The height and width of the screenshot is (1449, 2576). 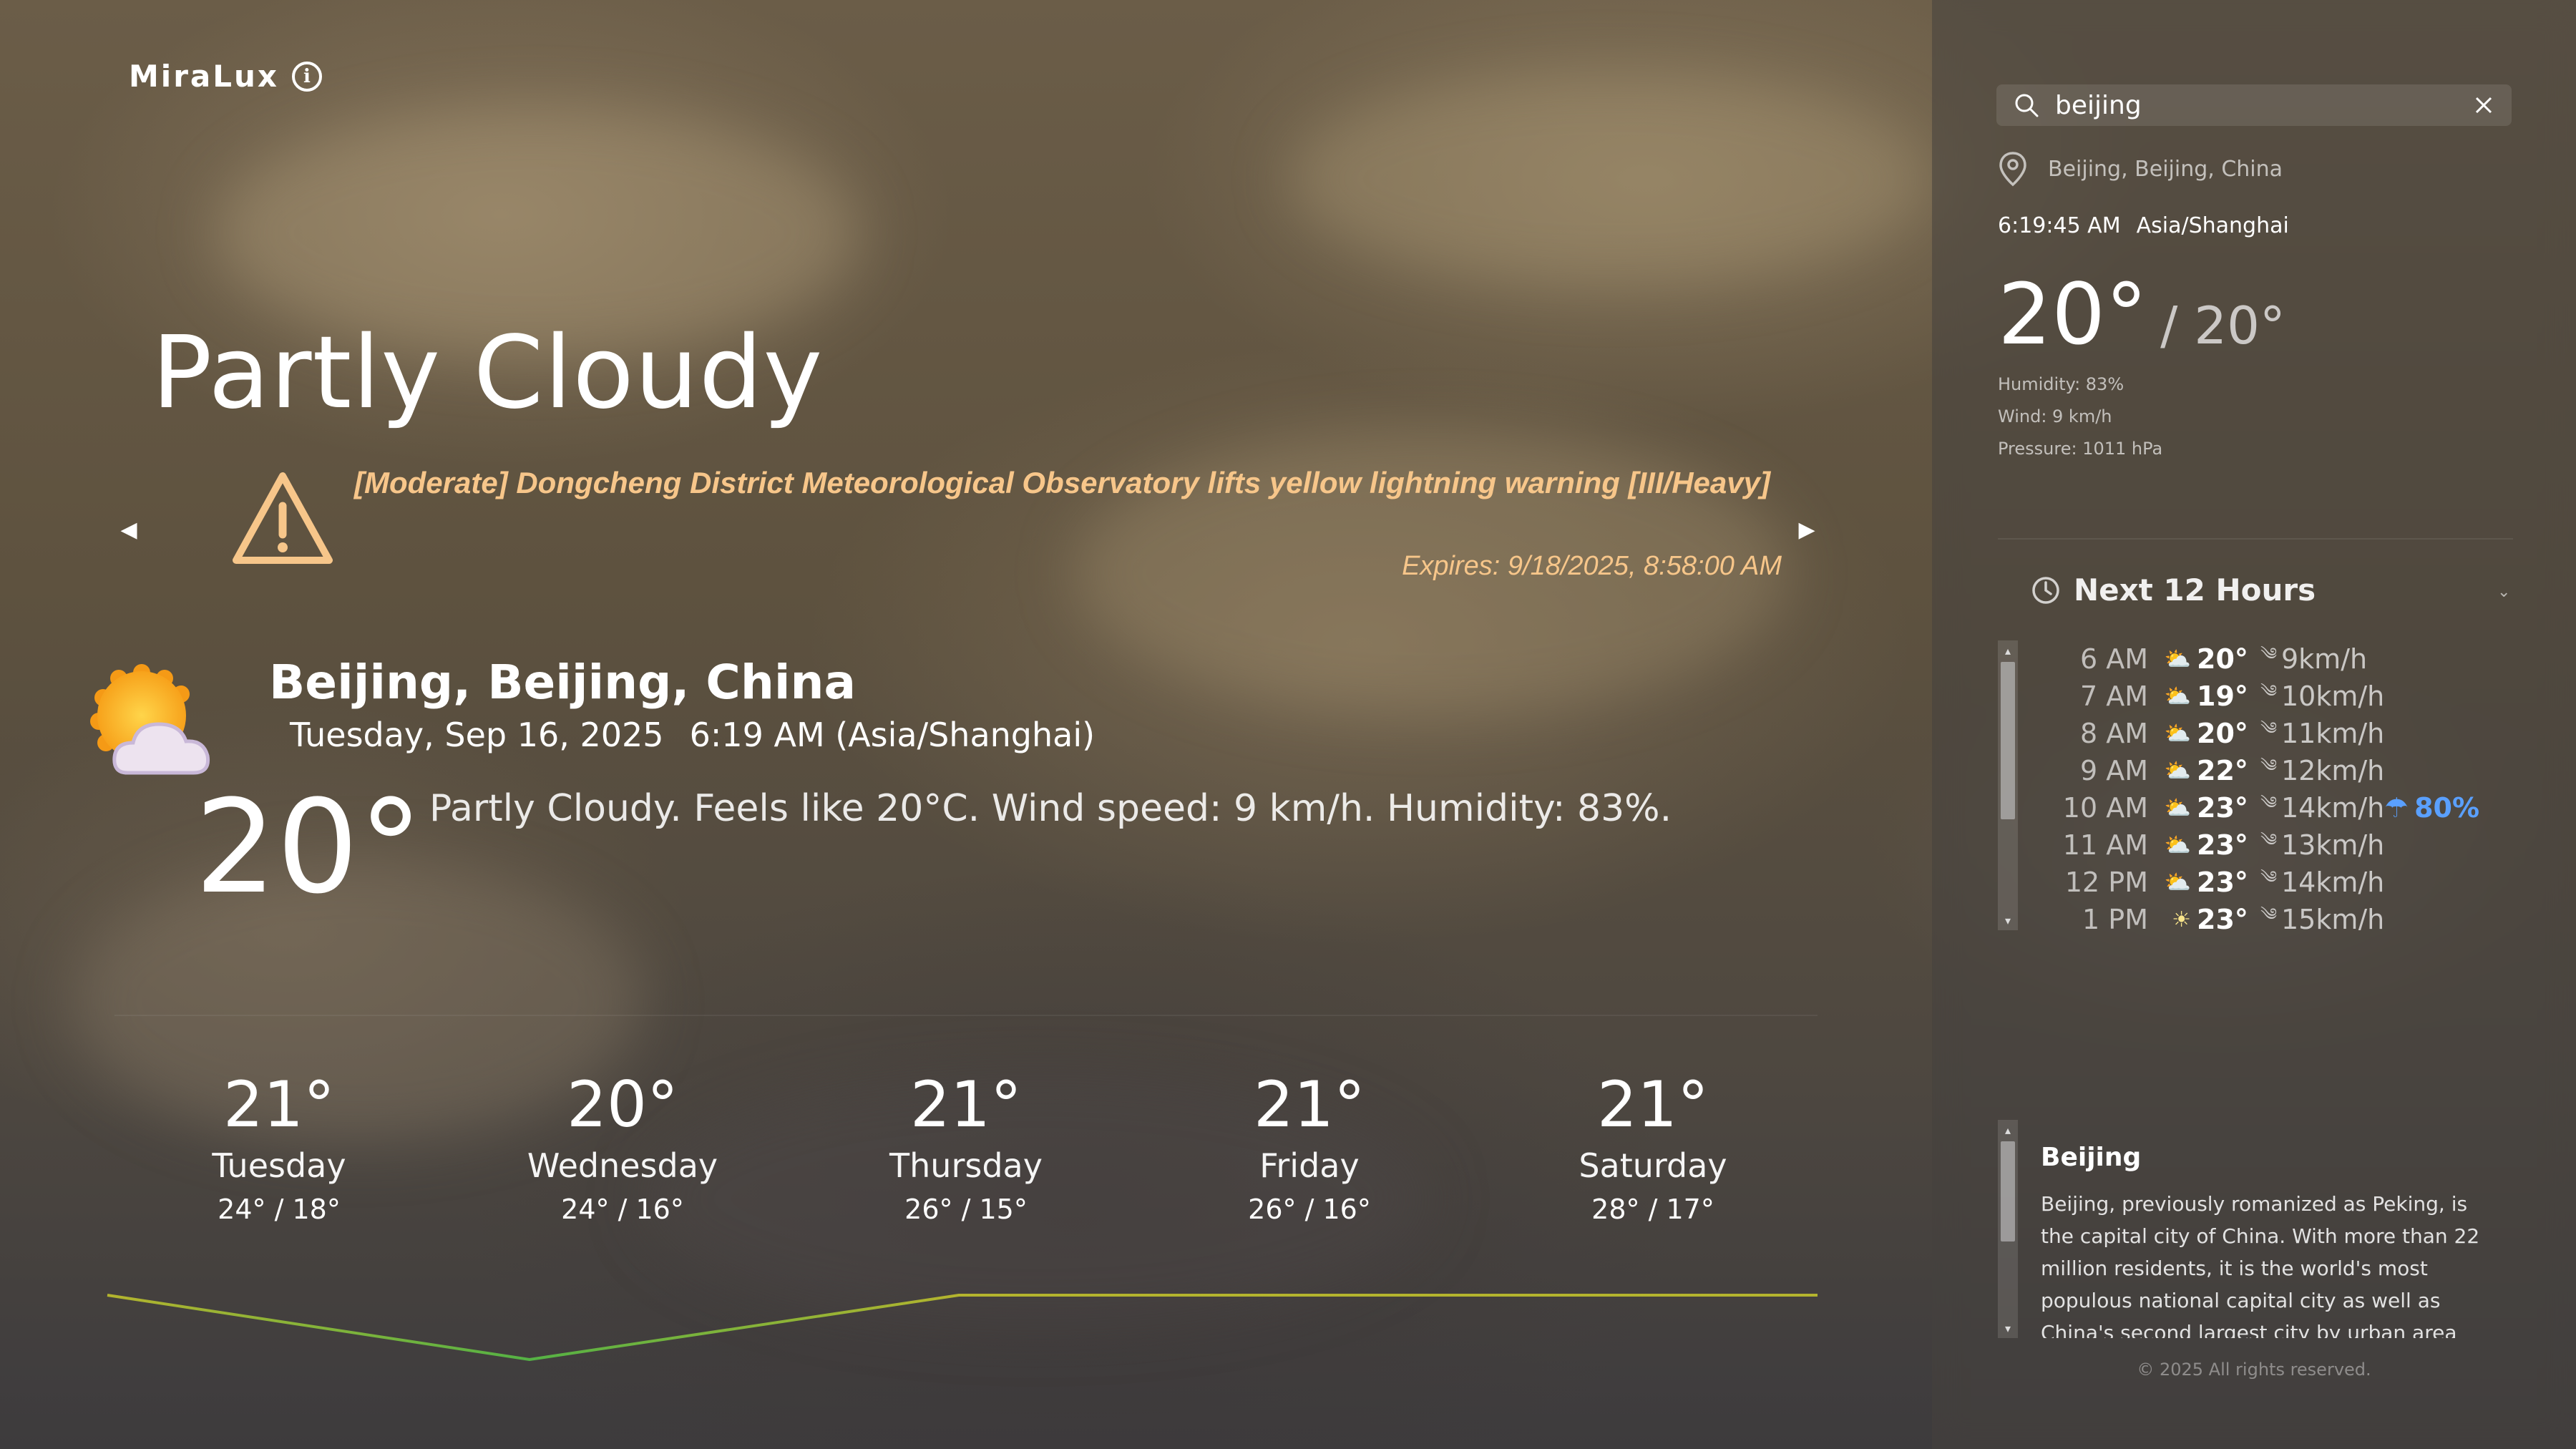 I want to click on trend-path, so click(x=962, y=1328).